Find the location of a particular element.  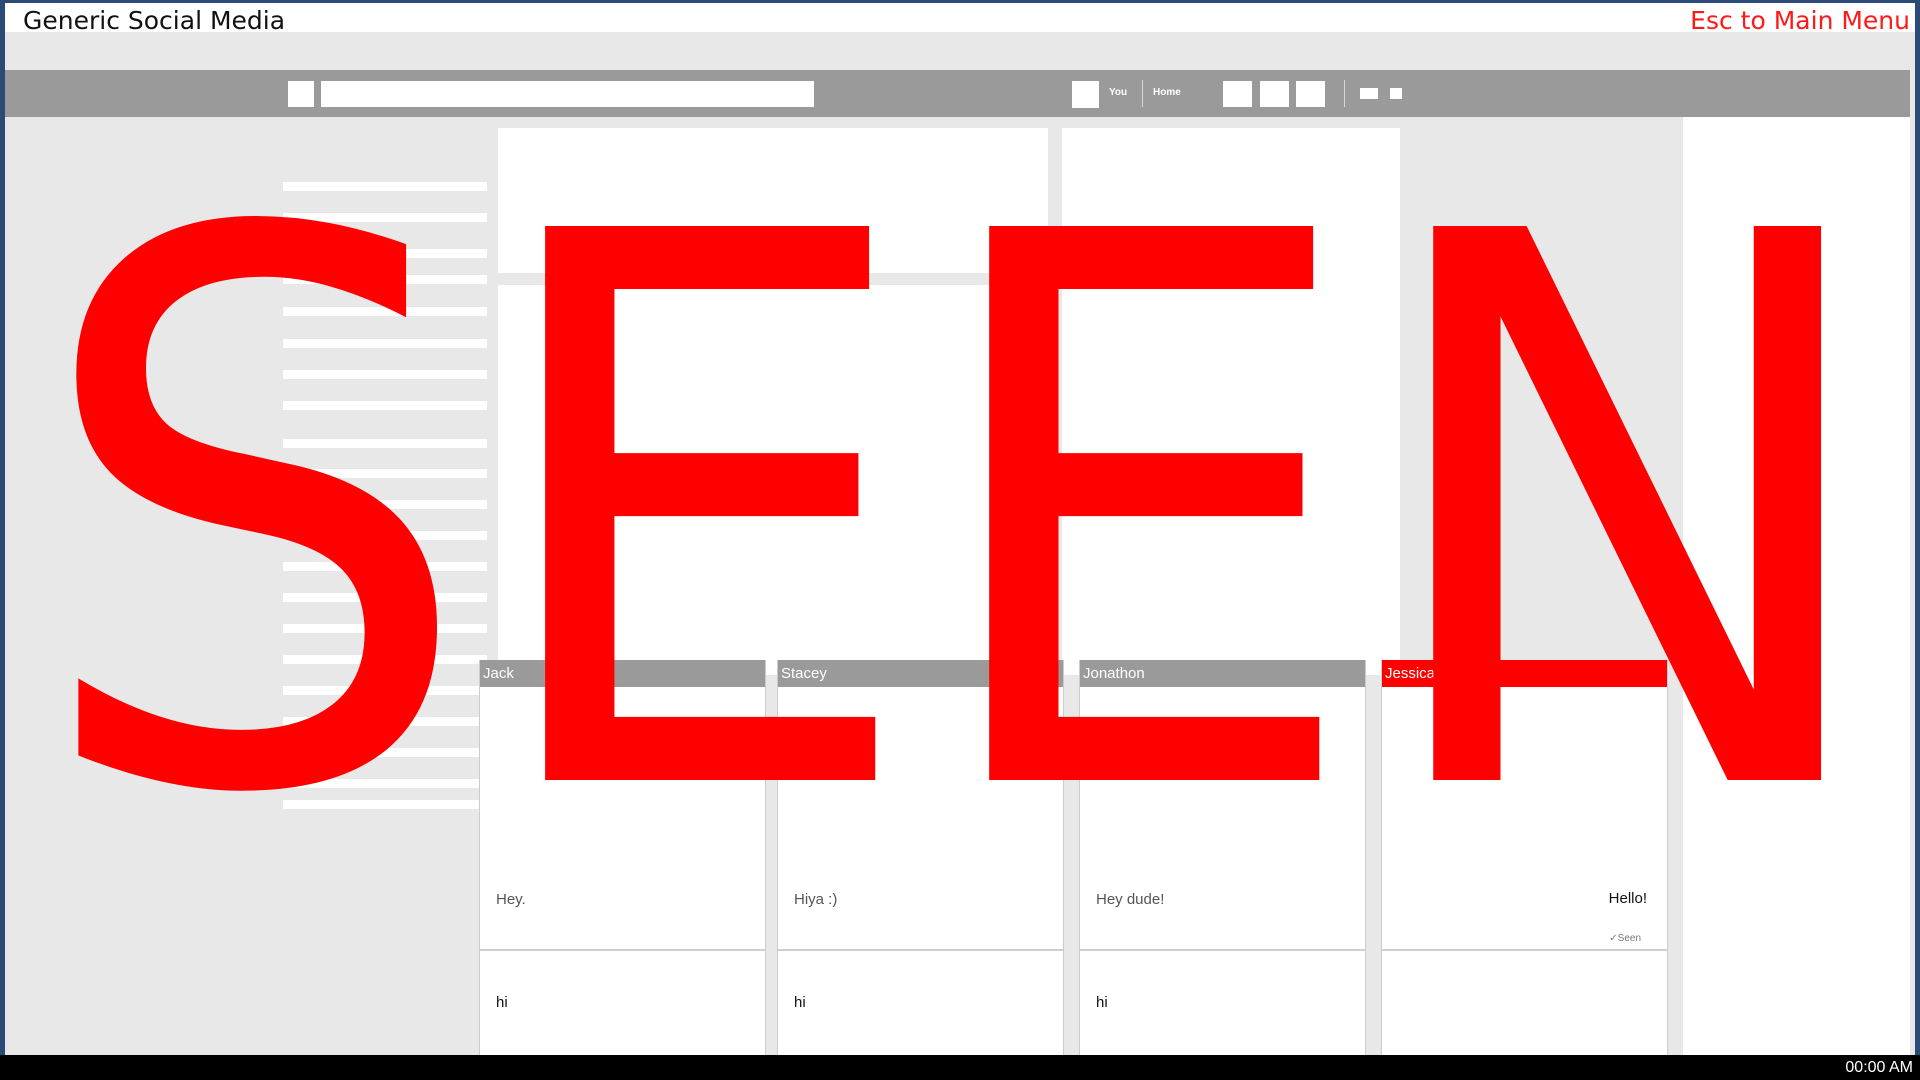

chat-message-sent: Hello! is located at coordinates (1627, 898).